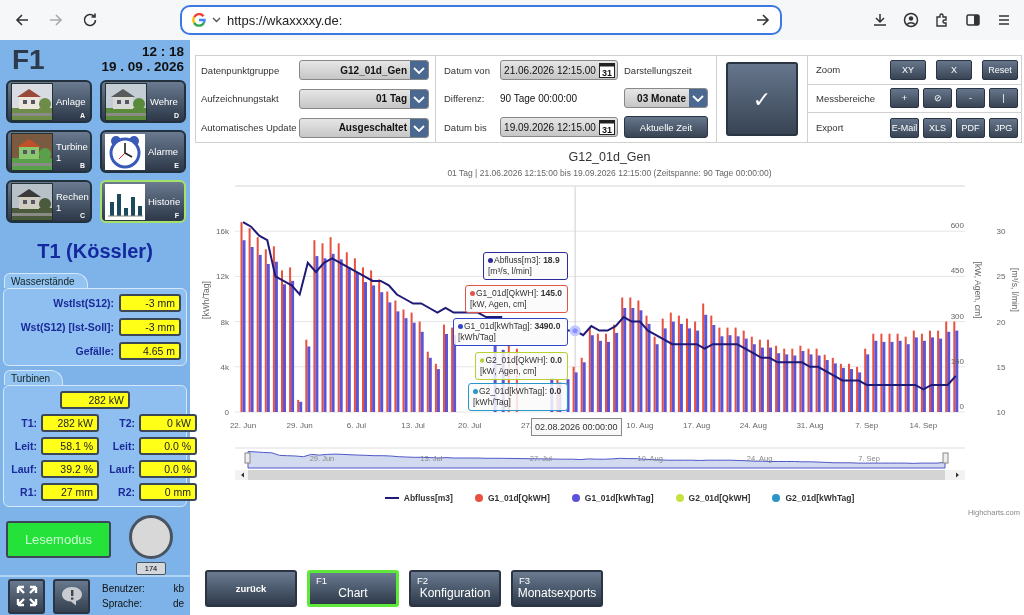  Describe the element at coordinates (1015, 290) in the screenshot. I see `axis-title: [m³/s, l/min]` at that location.